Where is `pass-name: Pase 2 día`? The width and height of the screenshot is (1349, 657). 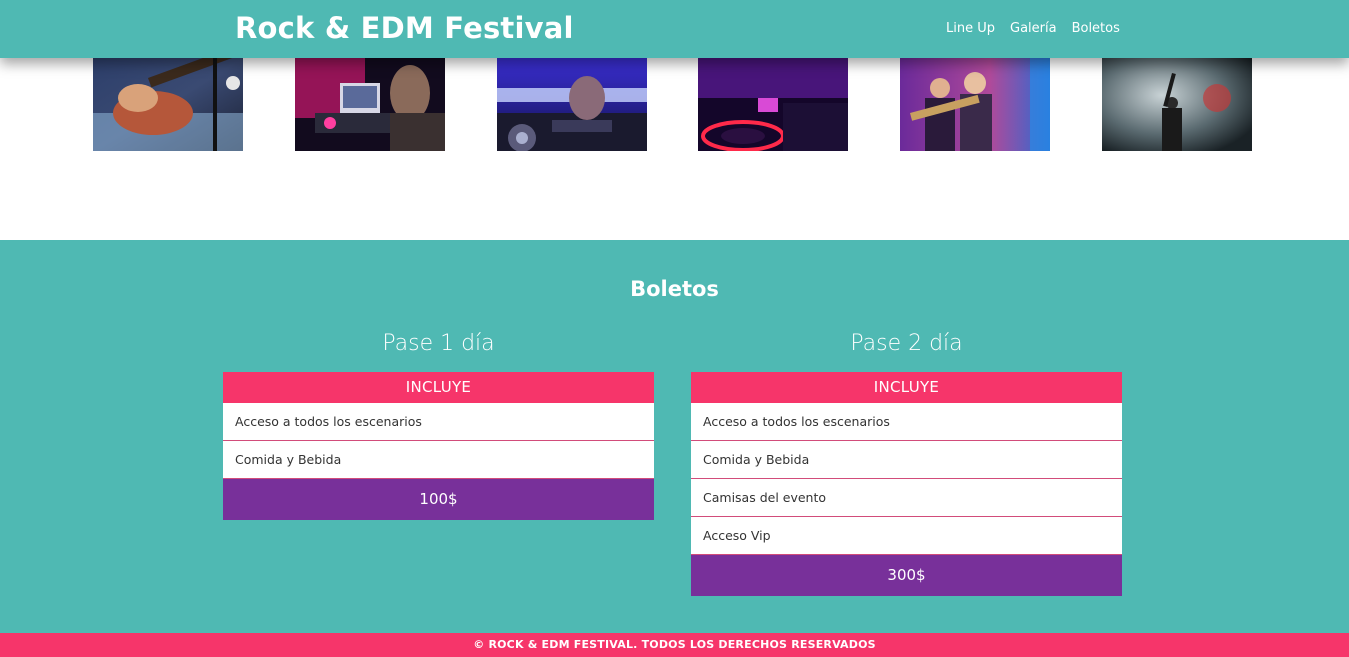 pass-name: Pase 2 día is located at coordinates (906, 343).